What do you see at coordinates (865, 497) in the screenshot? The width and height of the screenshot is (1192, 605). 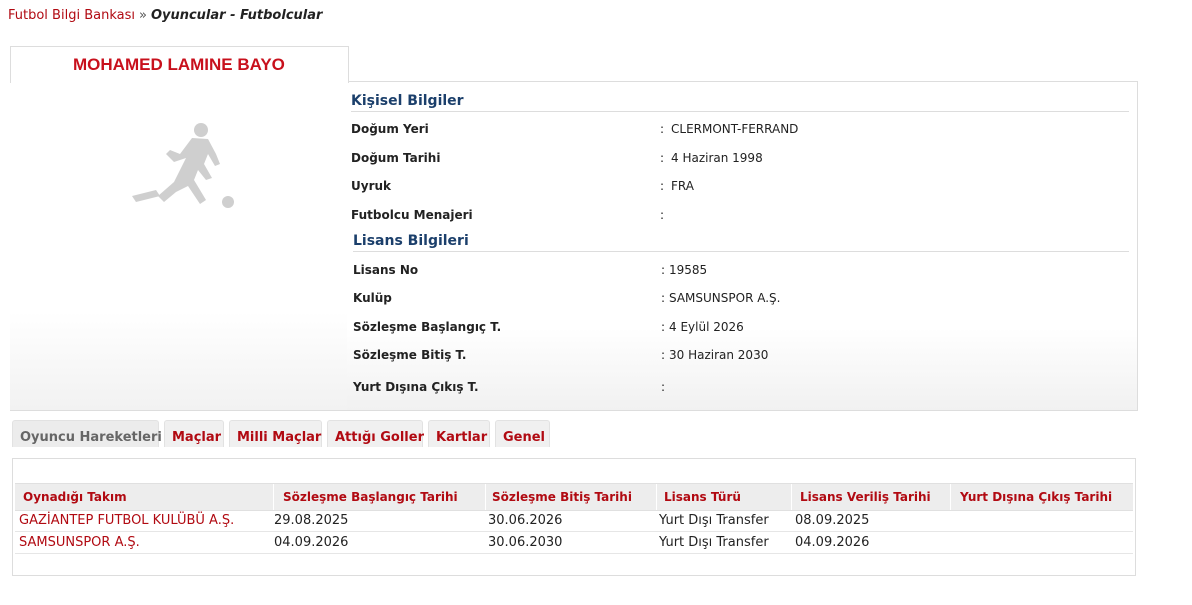 I see `column-header-license-date: Lisans Veriliş Tarihi` at bounding box center [865, 497].